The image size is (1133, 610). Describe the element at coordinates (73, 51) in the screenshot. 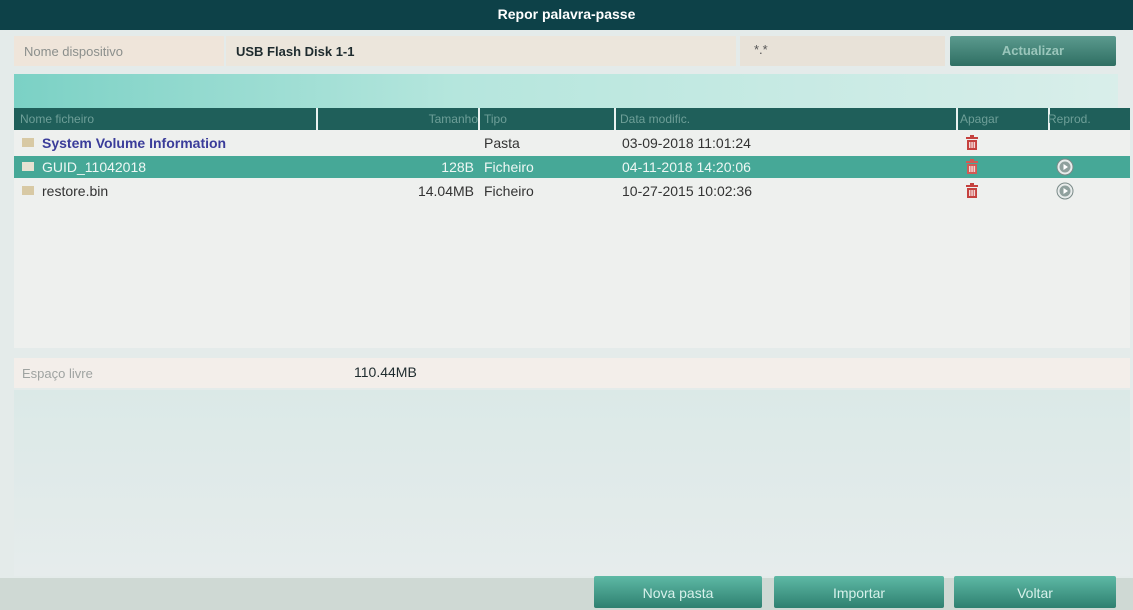

I see `device-label: Nome dispositivo` at that location.